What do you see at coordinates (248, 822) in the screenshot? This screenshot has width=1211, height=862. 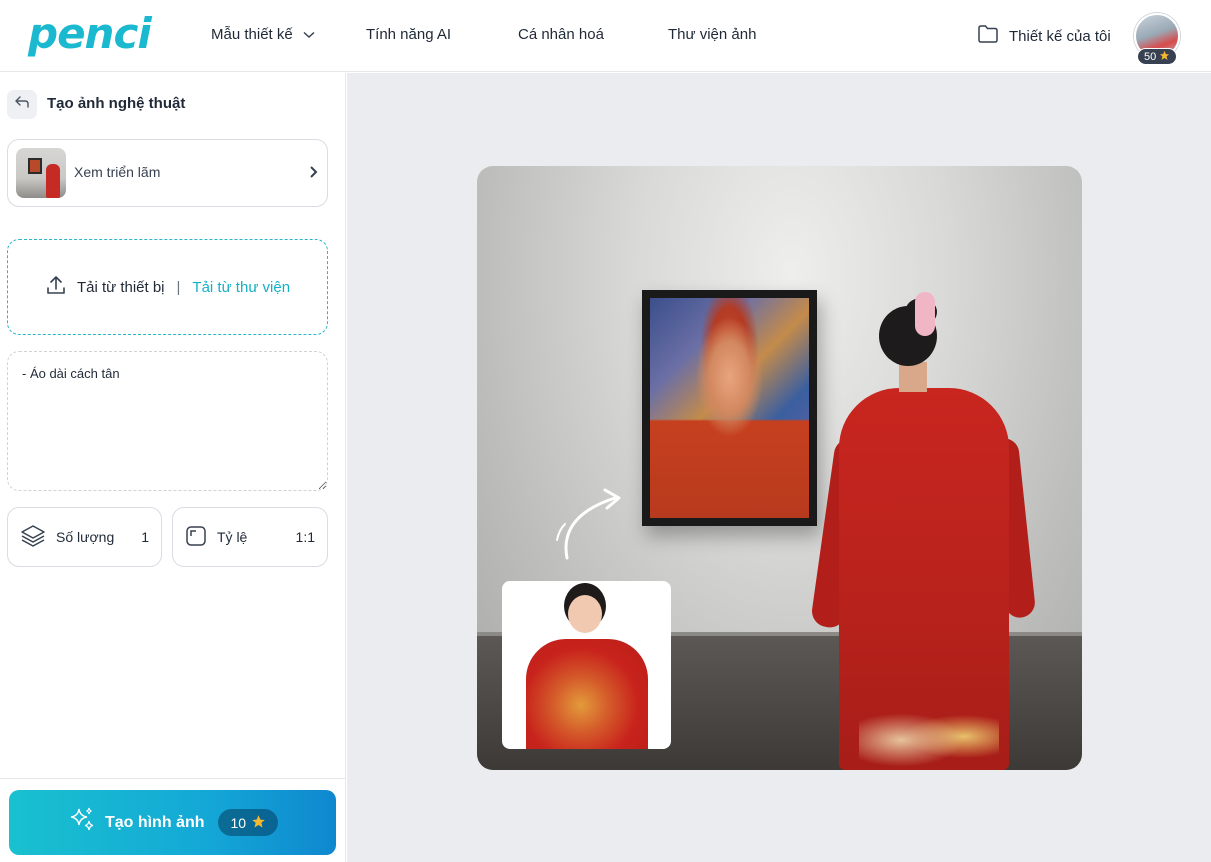 I see `generate-cost-badge: 10` at bounding box center [248, 822].